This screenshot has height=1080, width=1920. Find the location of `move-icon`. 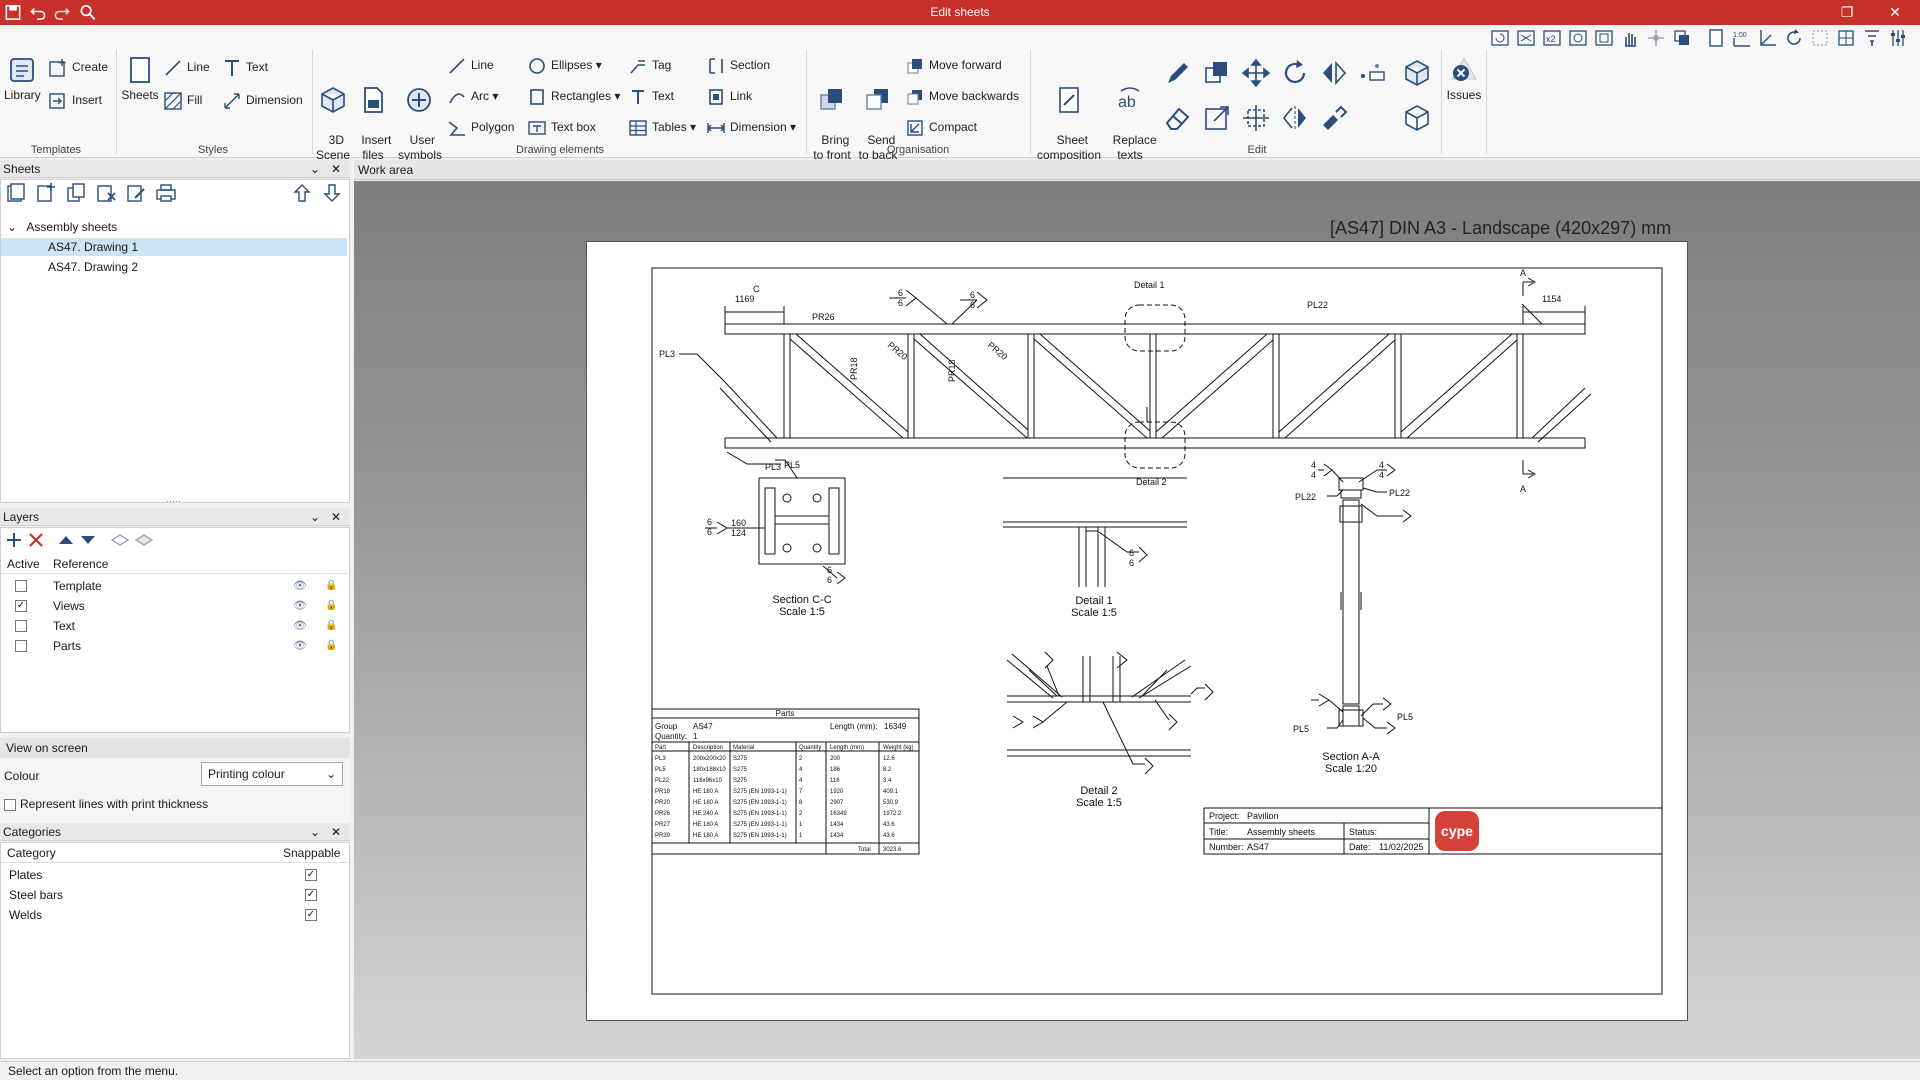

move-icon is located at coordinates (1256, 73).